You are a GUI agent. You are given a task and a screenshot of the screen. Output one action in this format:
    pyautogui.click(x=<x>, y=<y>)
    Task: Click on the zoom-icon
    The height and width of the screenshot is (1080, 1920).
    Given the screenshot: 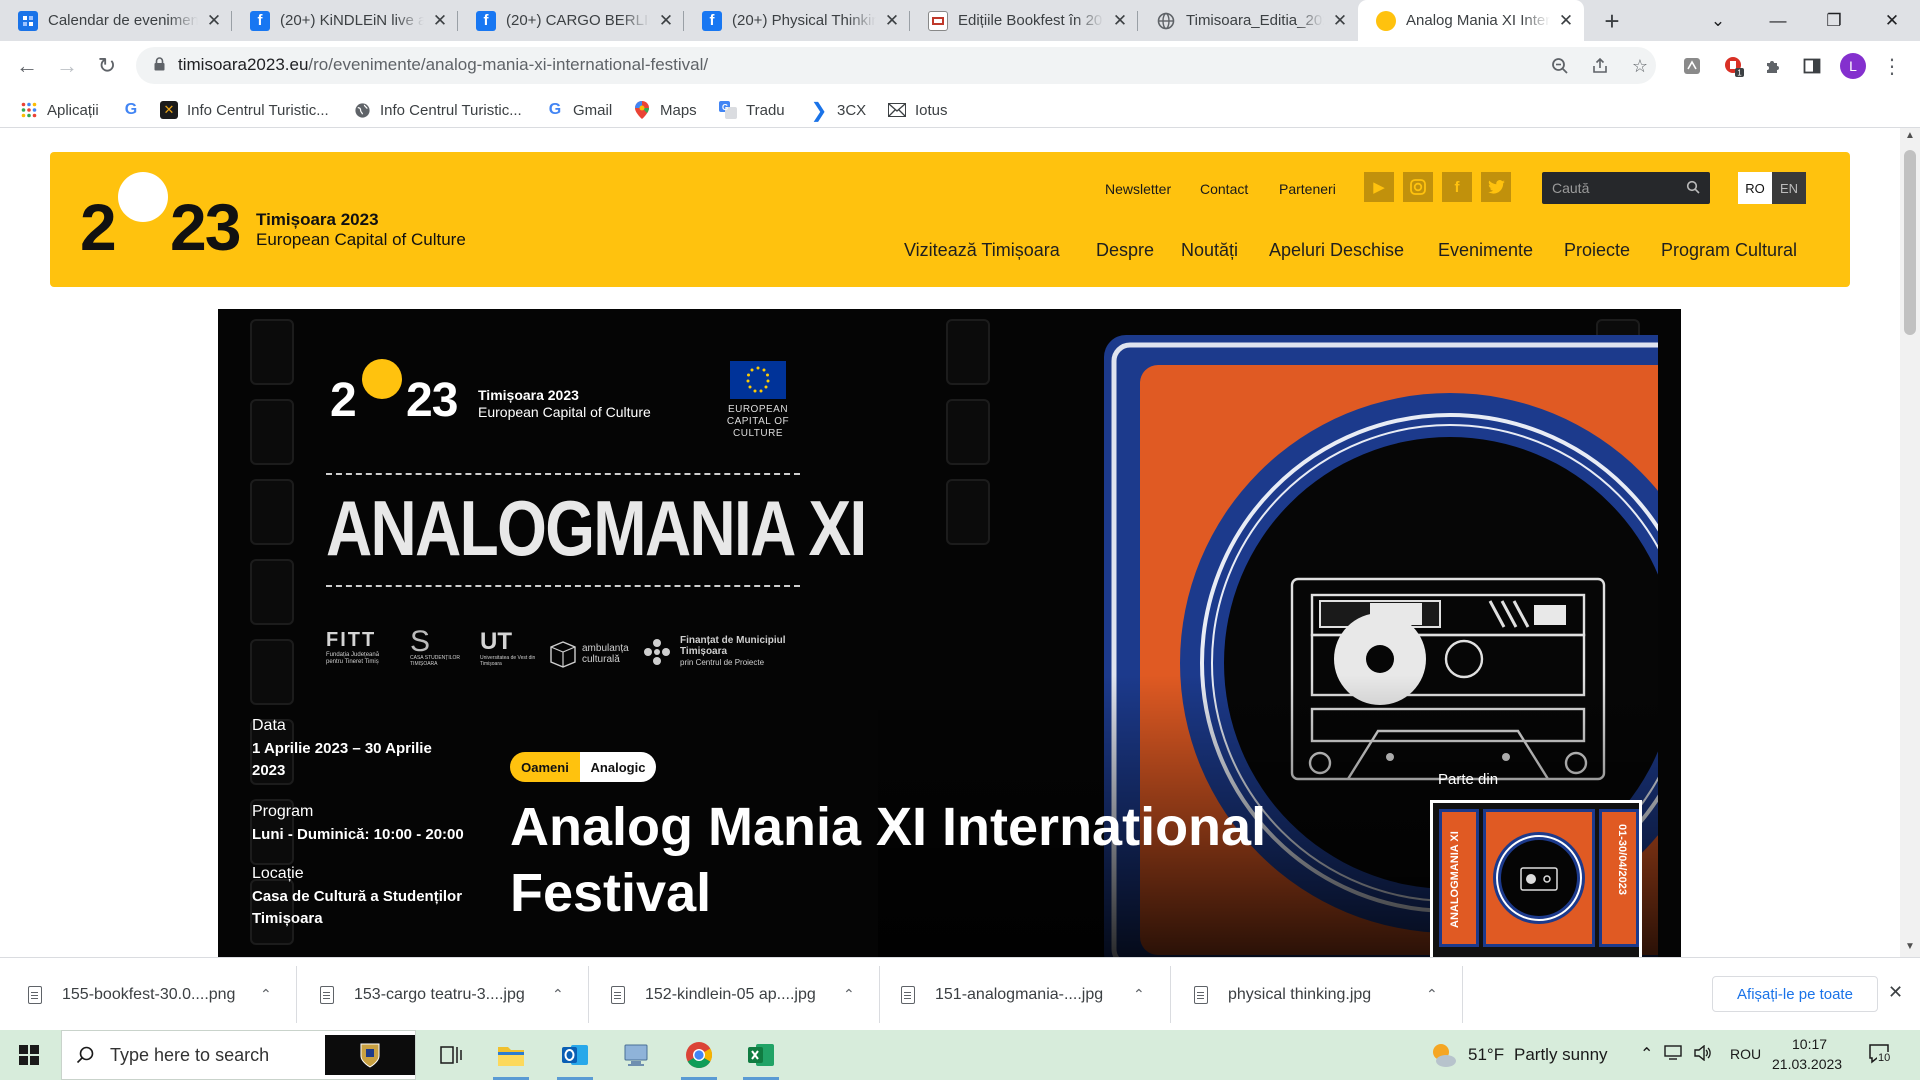 What is the action you would take?
    pyautogui.click(x=1560, y=66)
    